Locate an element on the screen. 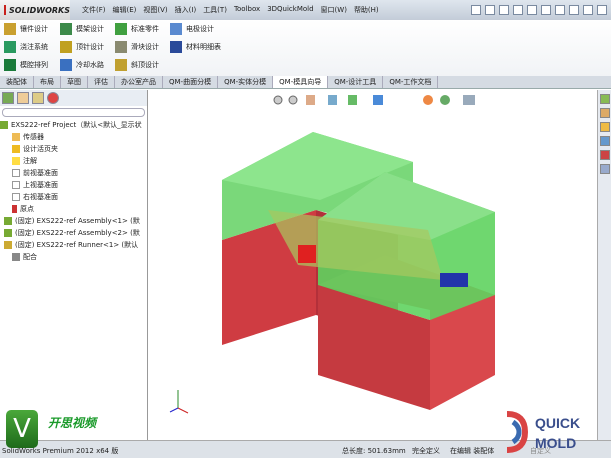 This screenshot has width=611, height=458. view-palette-icon is located at coordinates (605, 141).